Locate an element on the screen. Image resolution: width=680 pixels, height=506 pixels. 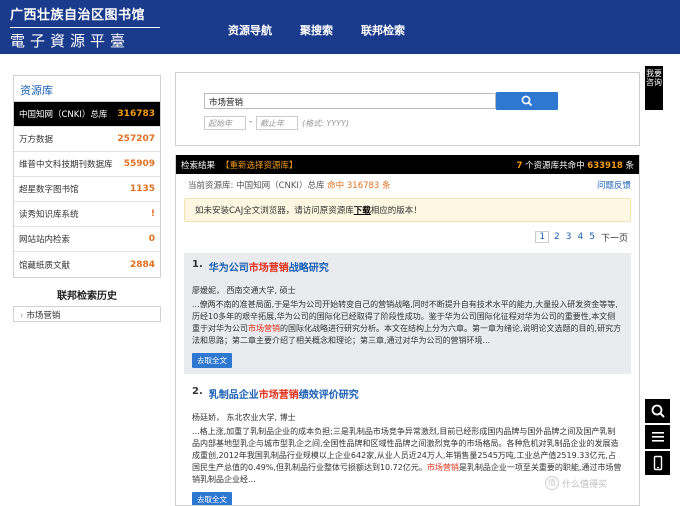
sidebar-item-label: 超星数字图书馆 is located at coordinates (49, 190).